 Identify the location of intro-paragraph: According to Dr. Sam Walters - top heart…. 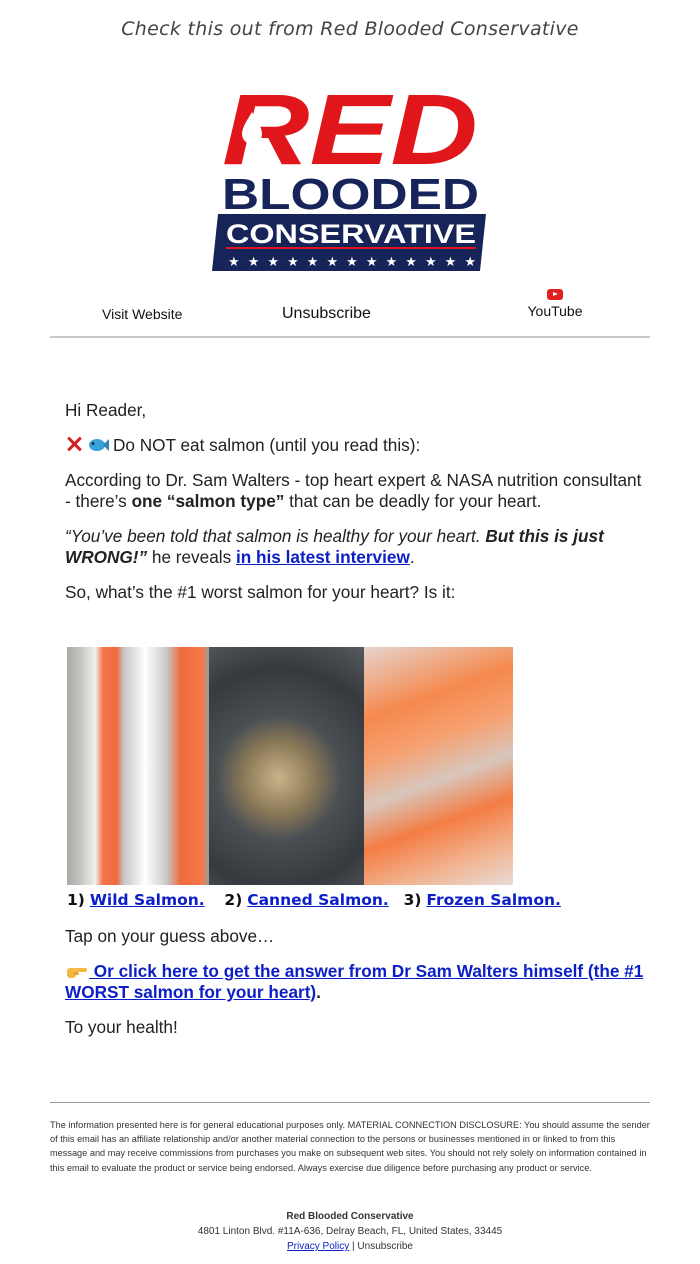
(355, 491).